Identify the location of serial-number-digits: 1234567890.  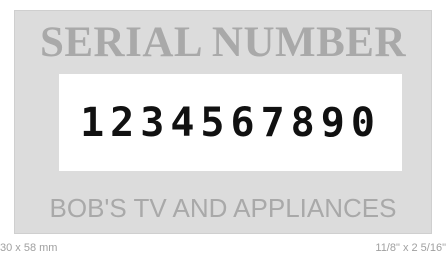
(230, 122).